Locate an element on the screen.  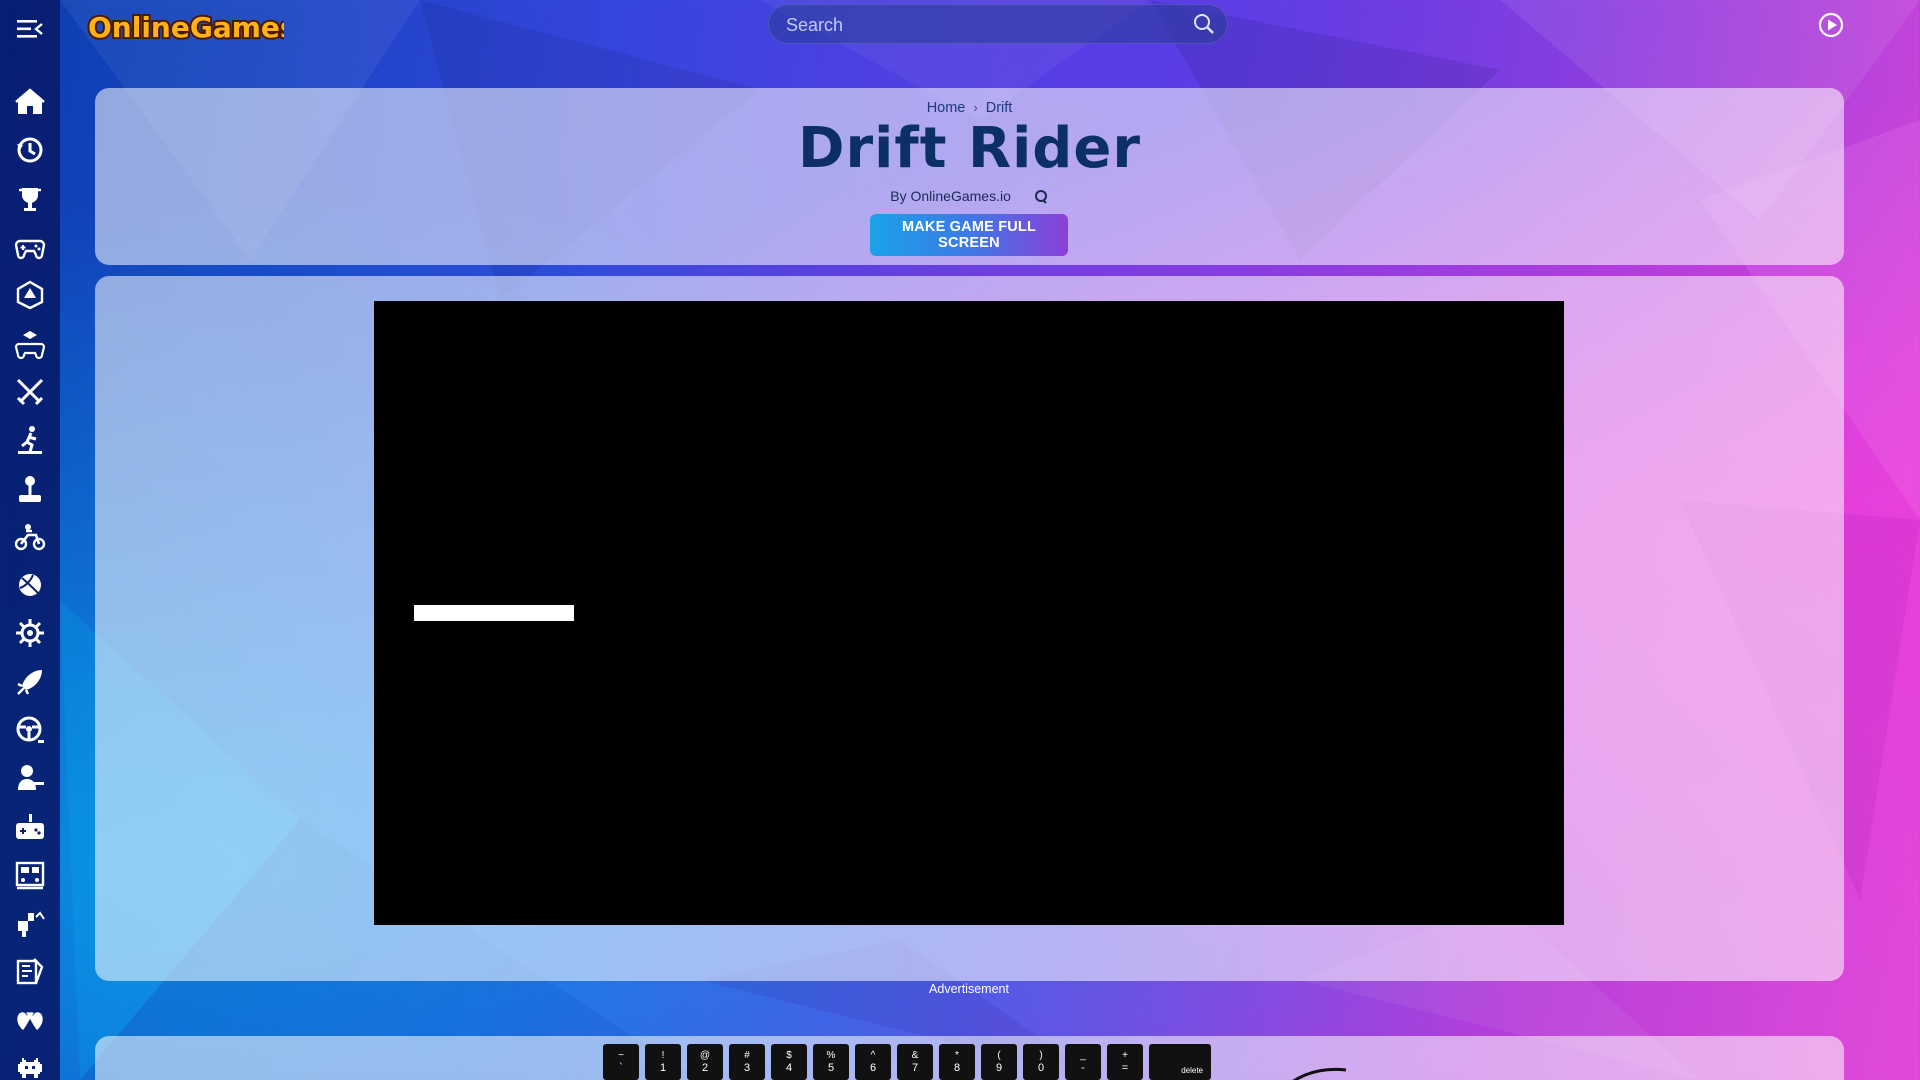
sidebar-item-dice is located at coordinates (30, 295).